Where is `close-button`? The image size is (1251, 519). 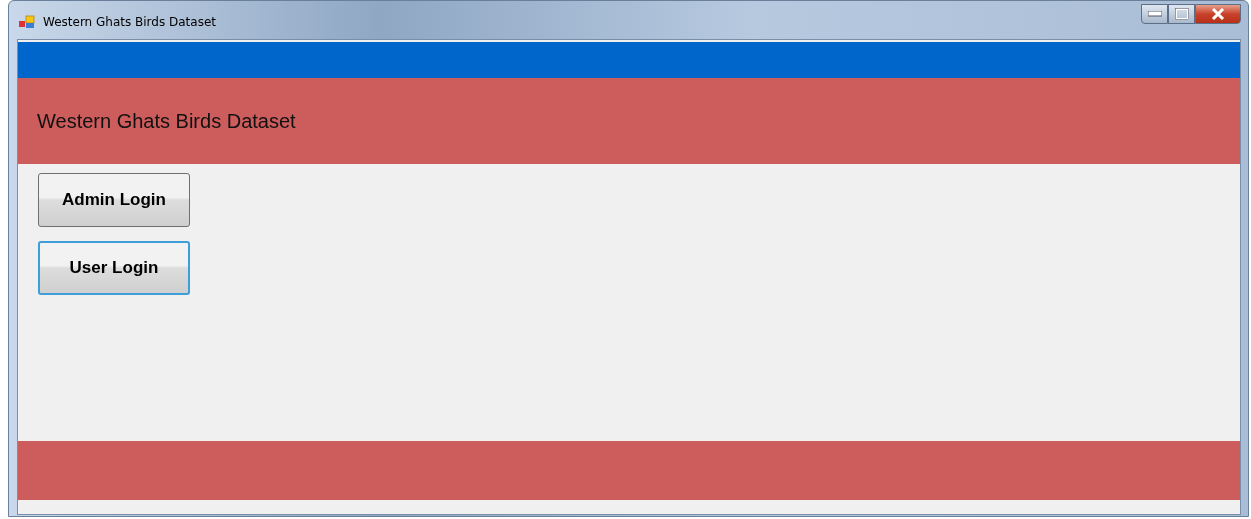
close-button is located at coordinates (1218, 14).